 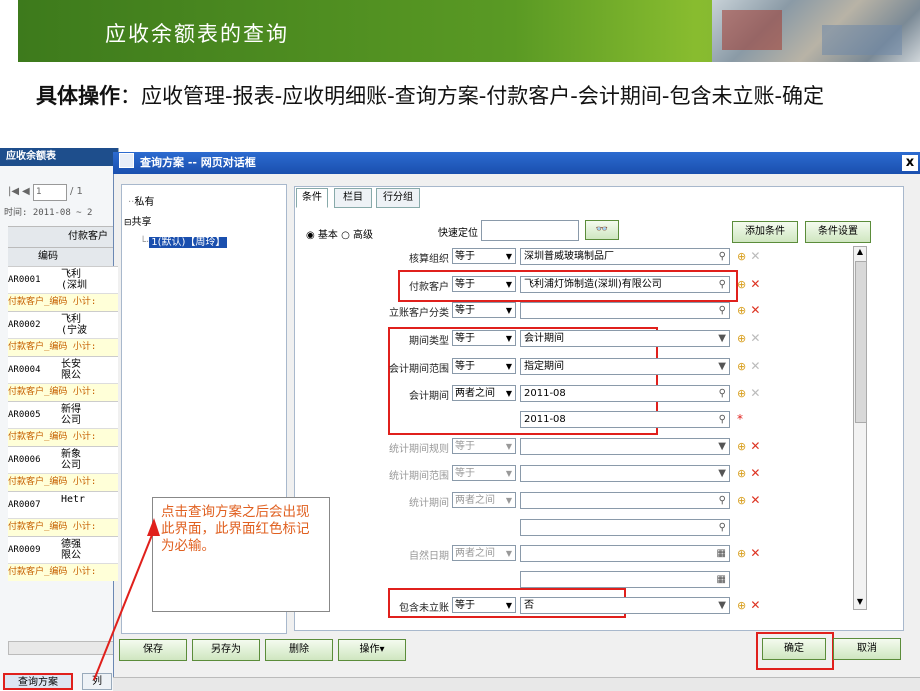 What do you see at coordinates (63, 504) in the screenshot?
I see `table-row: AR0007 Hetr` at bounding box center [63, 504].